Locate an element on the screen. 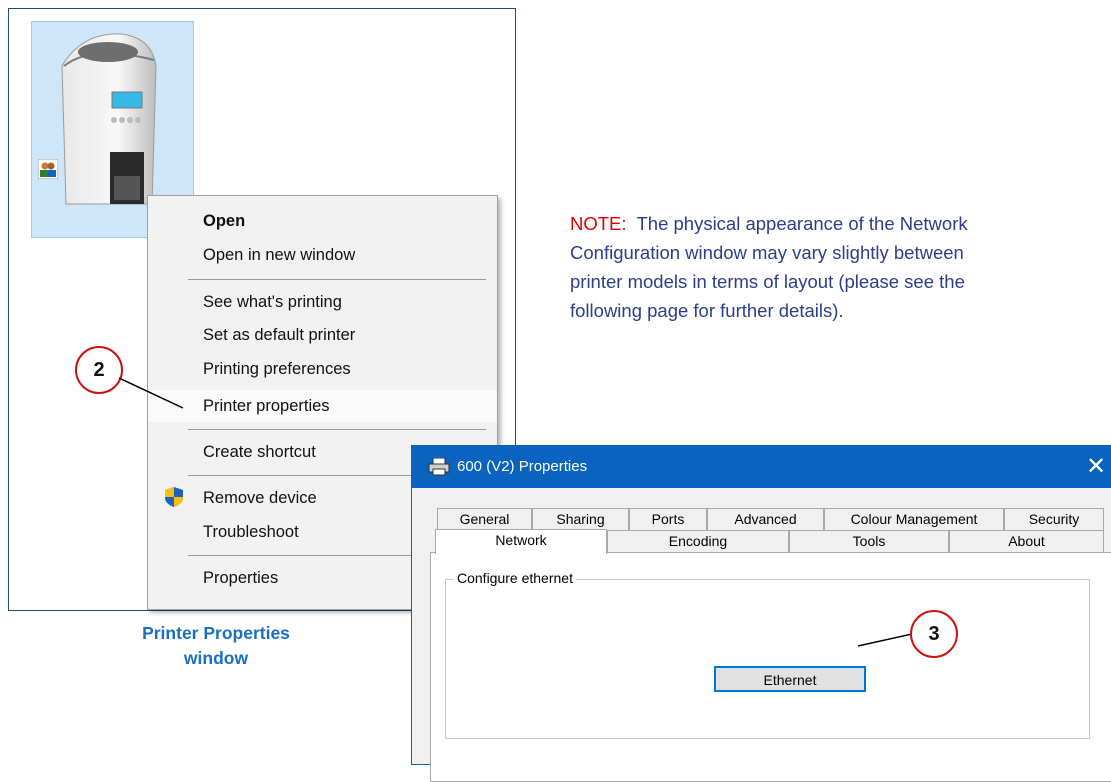 This screenshot has height=782, width=1111. menu-item-printing-preferences: Printing preferences is located at coordinates (322, 369).